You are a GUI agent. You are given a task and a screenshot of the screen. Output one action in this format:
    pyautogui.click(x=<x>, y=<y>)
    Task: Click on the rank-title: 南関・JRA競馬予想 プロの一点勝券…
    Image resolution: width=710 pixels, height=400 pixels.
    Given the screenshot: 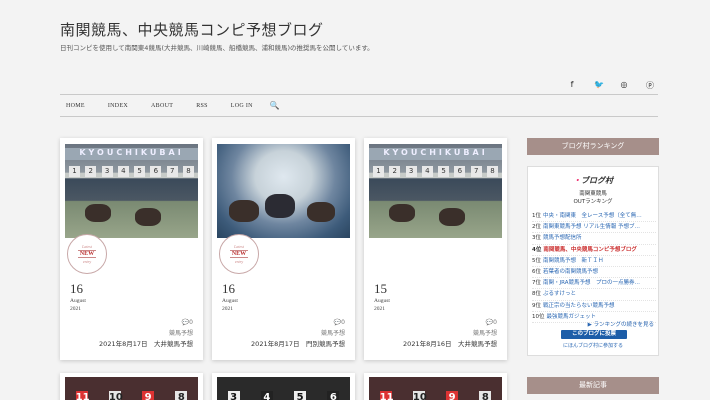 What is the action you would take?
    pyautogui.click(x=591, y=283)
    